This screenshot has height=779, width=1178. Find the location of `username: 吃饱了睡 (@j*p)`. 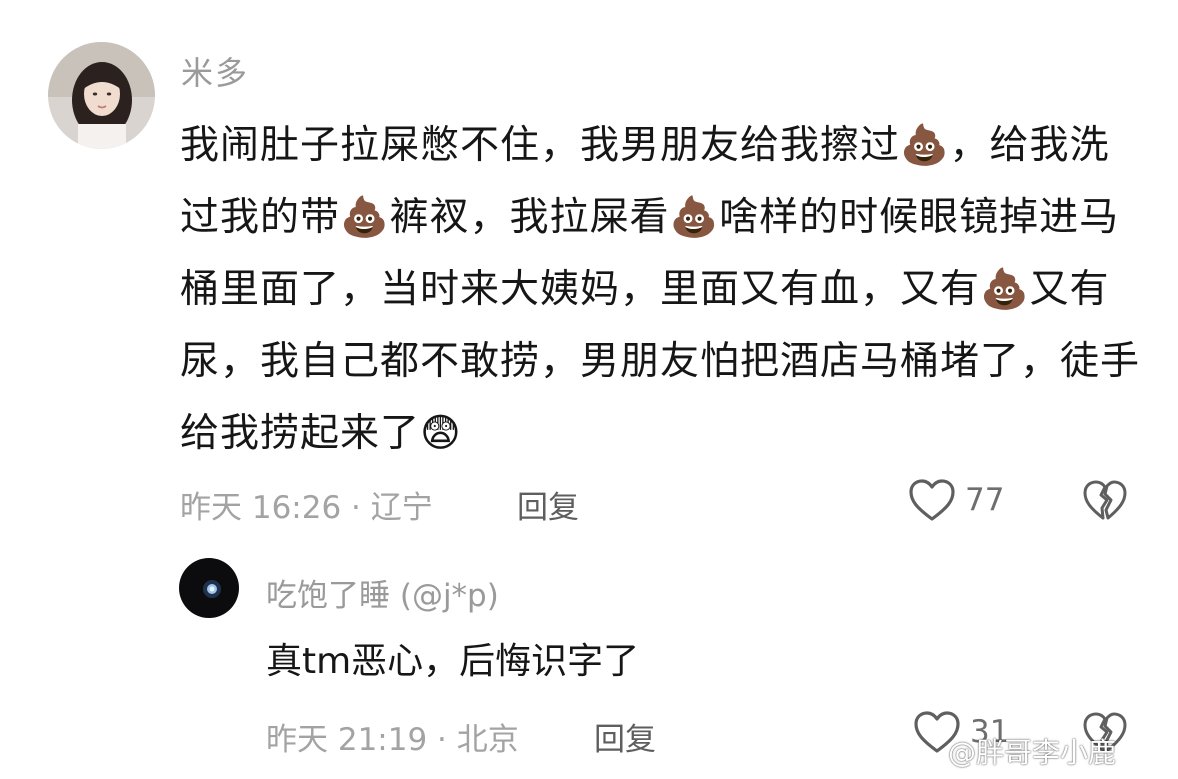

username: 吃饱了睡 (@j*p) is located at coordinates (382, 592).